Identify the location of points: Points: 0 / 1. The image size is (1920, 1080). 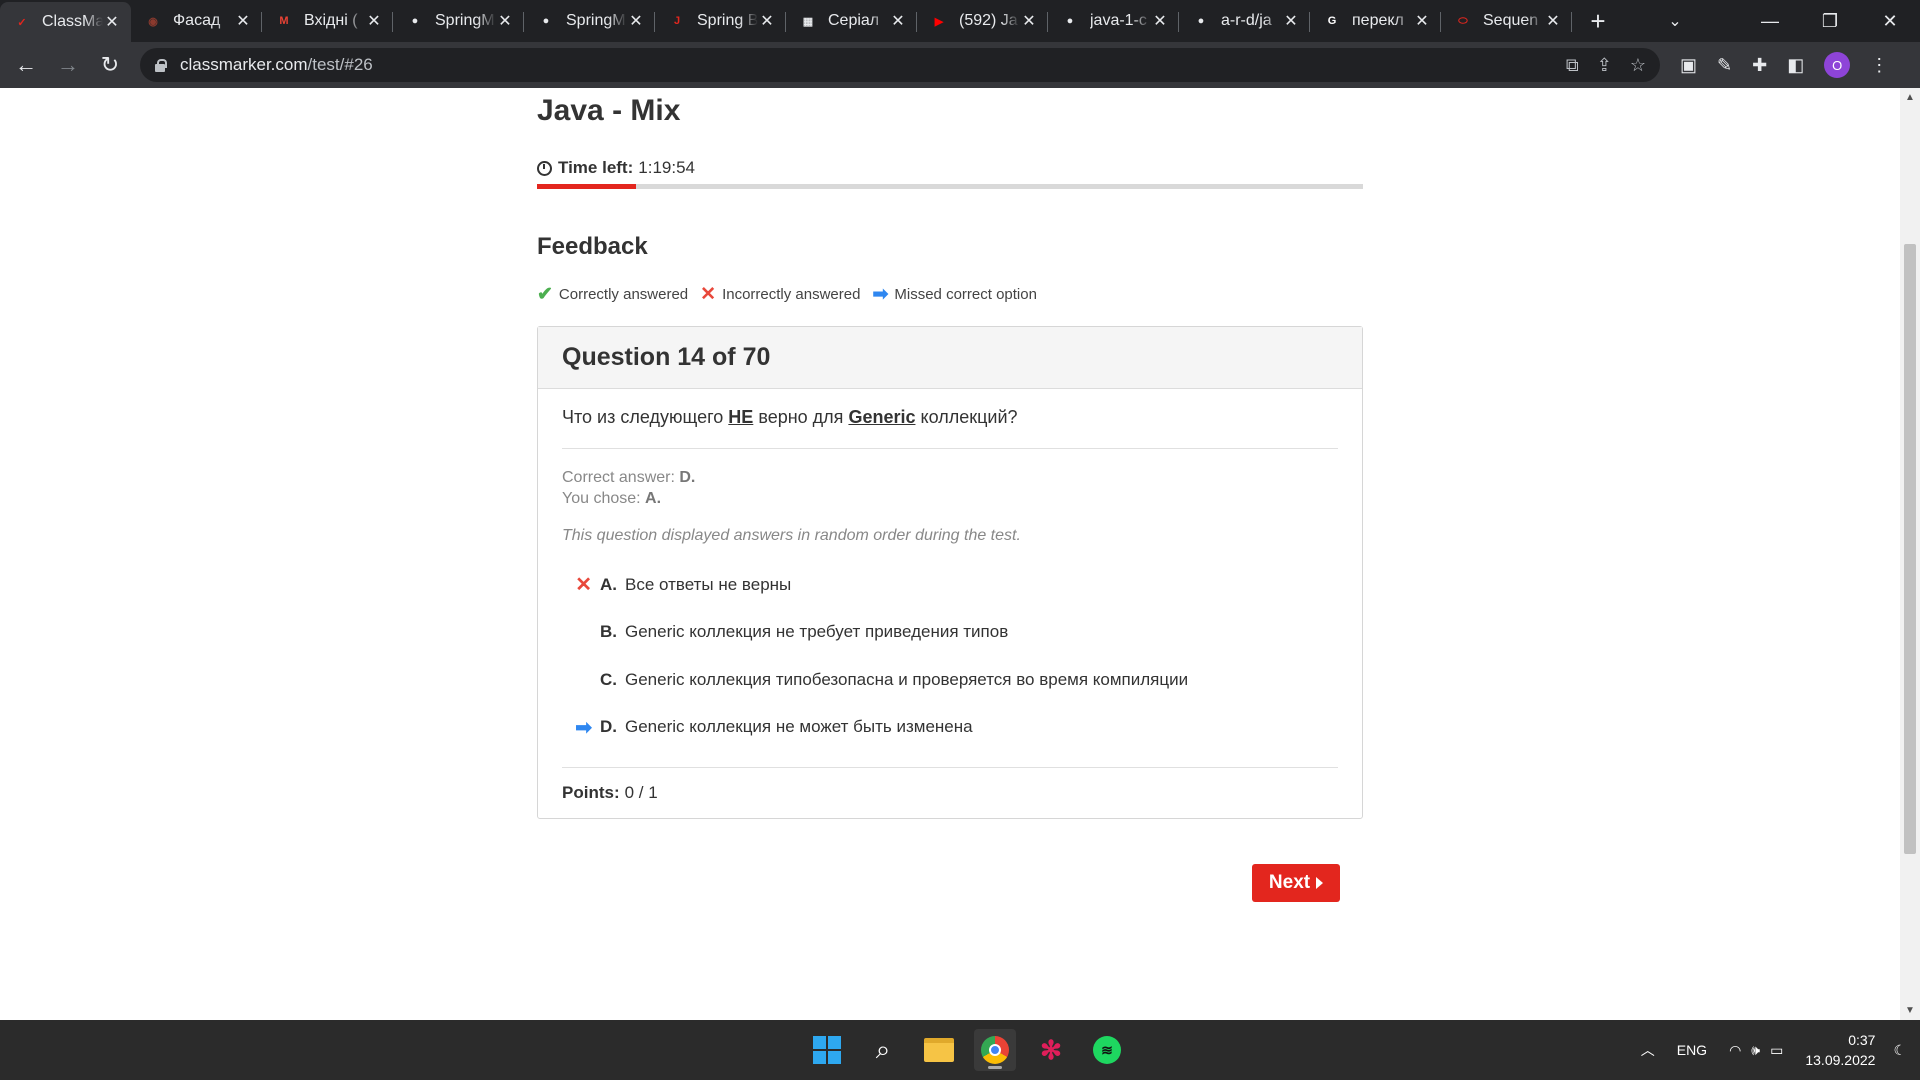
(950, 793).